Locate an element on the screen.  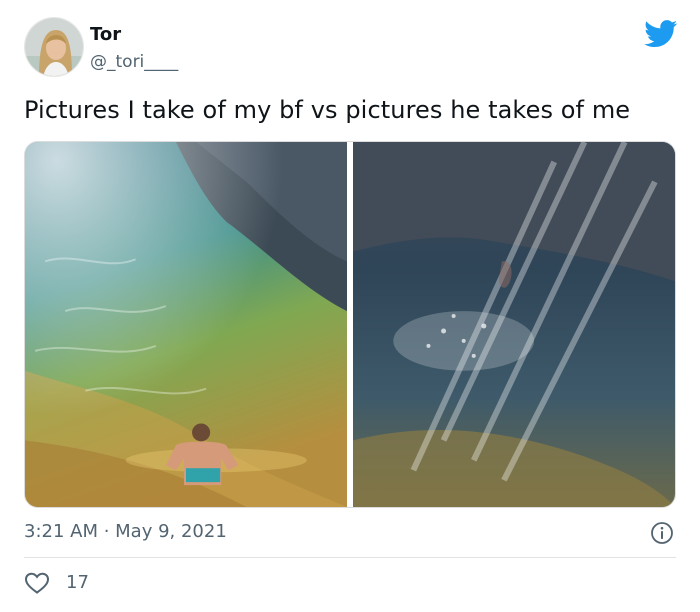
like-button: 17 is located at coordinates (56, 583).